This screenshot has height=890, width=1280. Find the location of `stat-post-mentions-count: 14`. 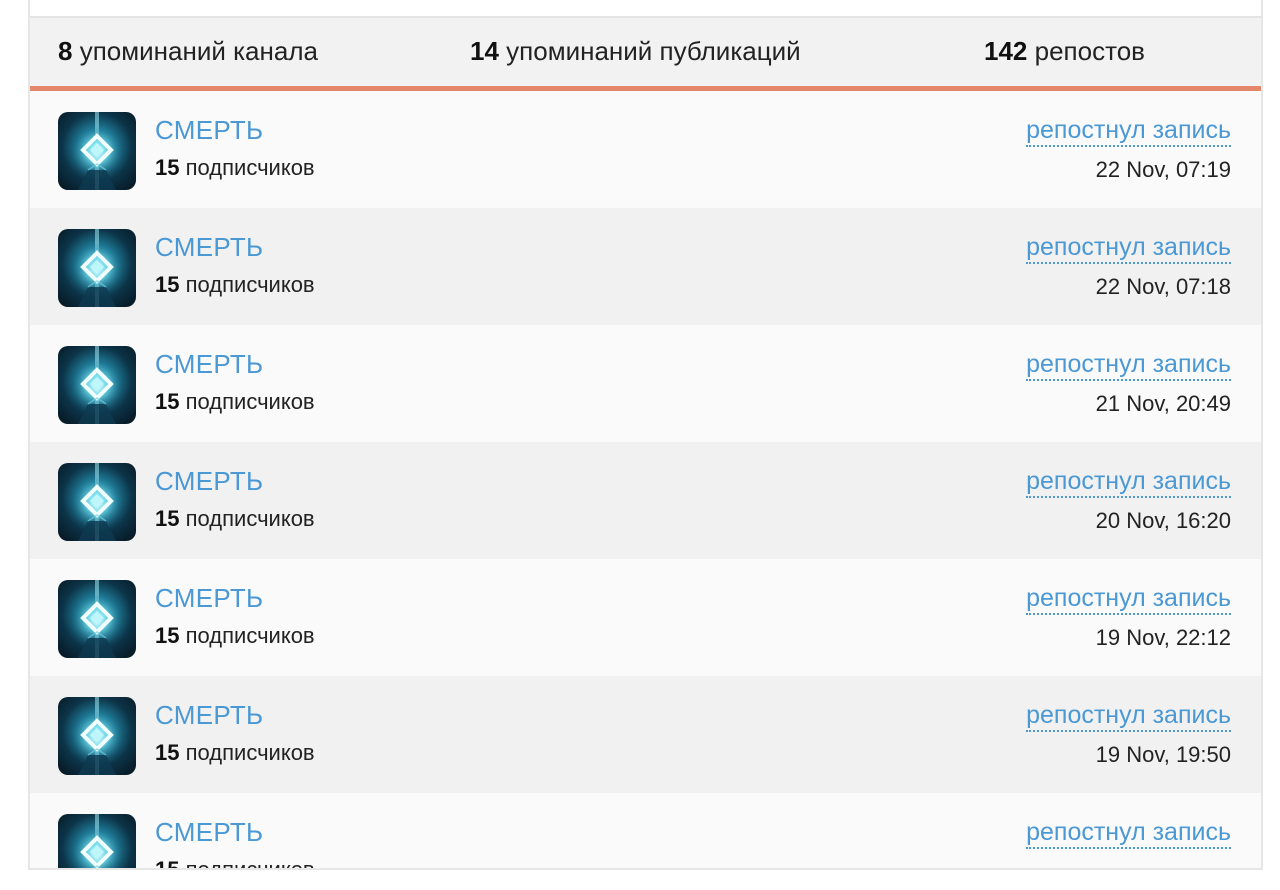

stat-post-mentions-count: 14 is located at coordinates (484, 51).